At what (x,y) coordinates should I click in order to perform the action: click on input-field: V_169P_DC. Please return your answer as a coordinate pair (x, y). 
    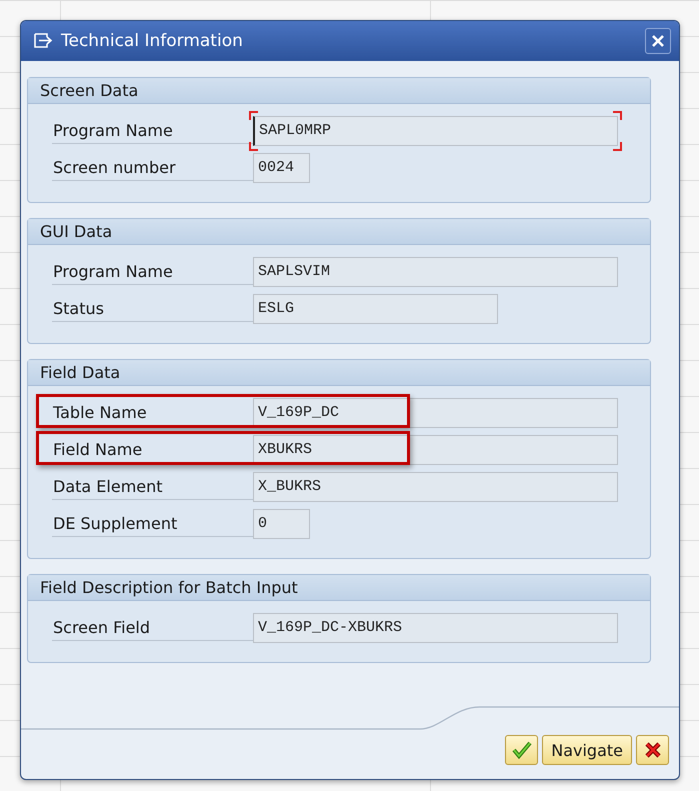
    Looking at the image, I should click on (435, 413).